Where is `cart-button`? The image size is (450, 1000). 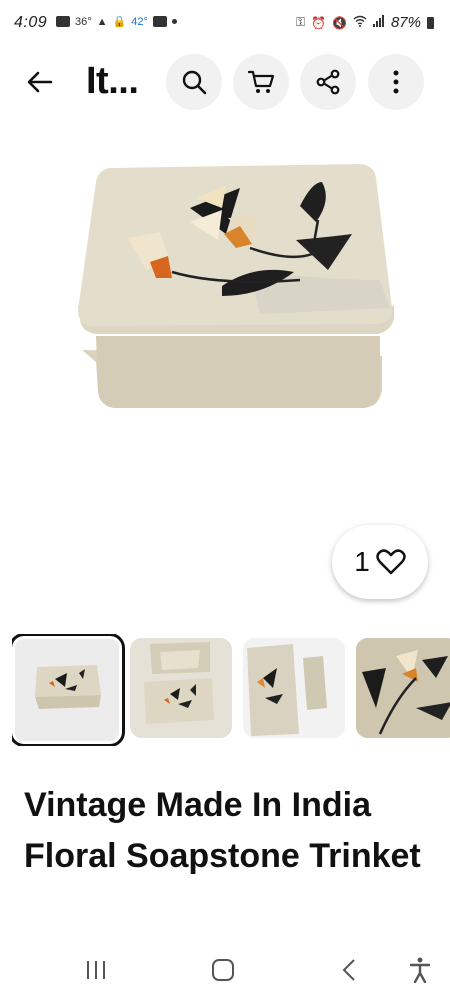
cart-button is located at coordinates (261, 82).